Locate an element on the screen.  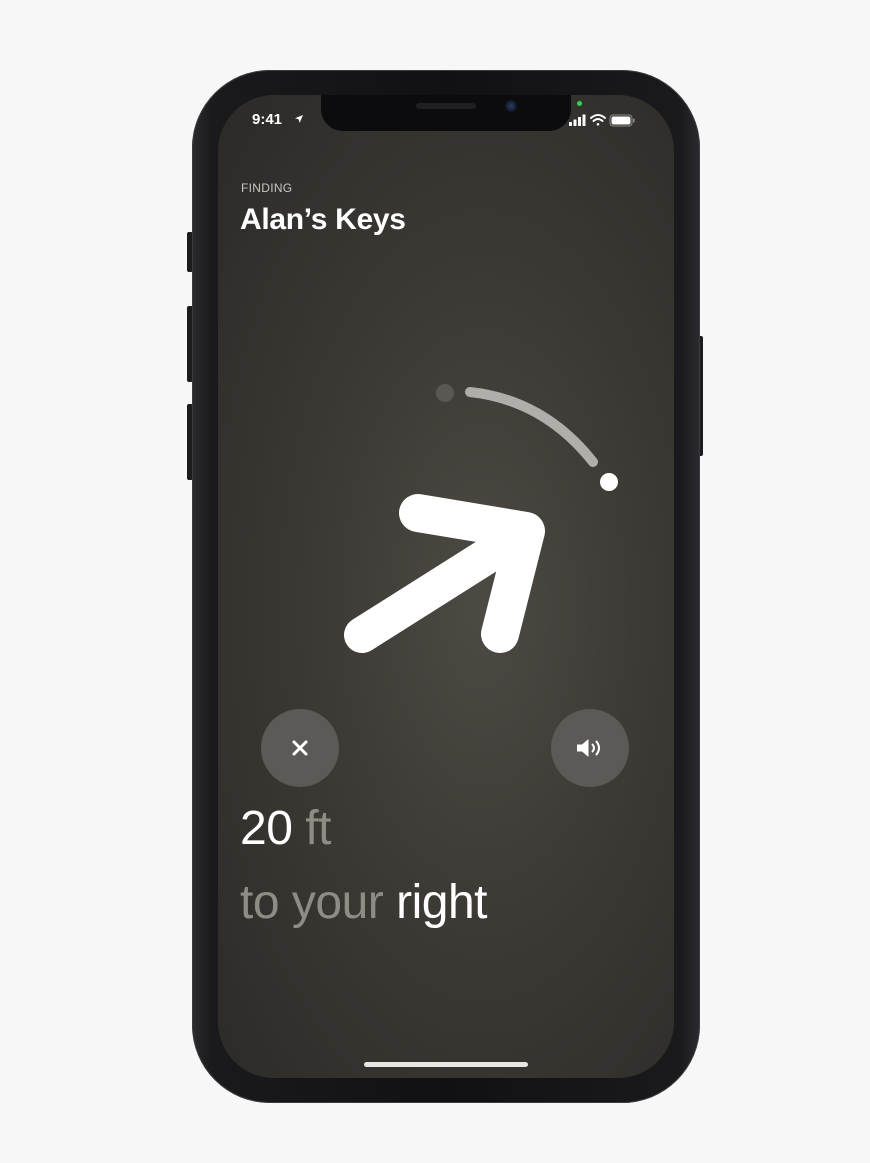
play-sound-button is located at coordinates (590, 748).